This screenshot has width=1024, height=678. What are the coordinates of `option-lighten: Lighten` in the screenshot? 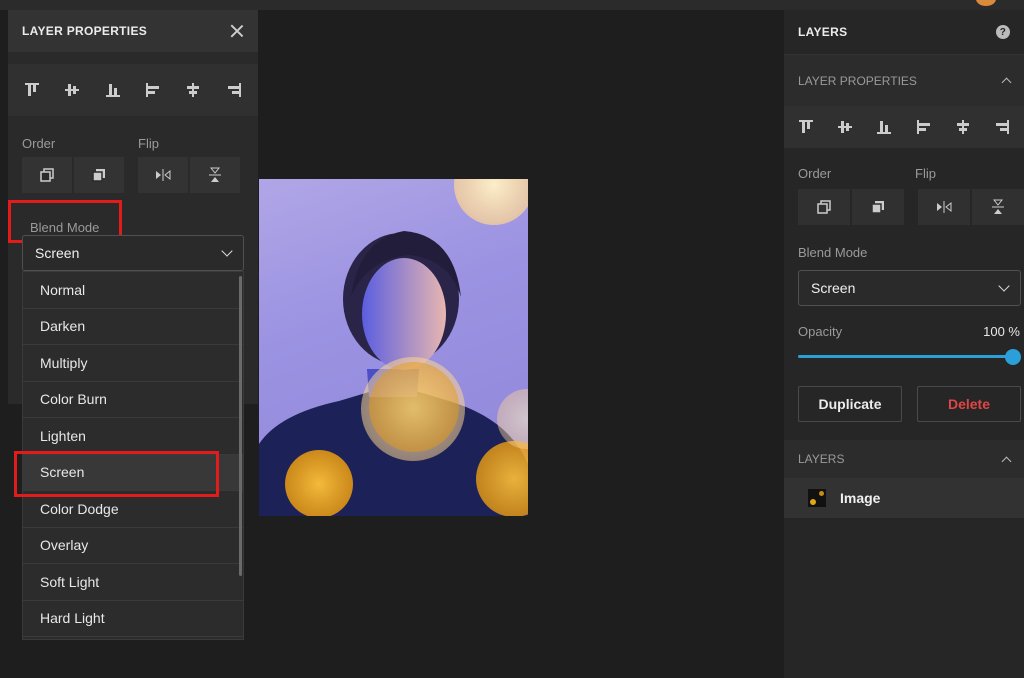 It's located at (133, 436).